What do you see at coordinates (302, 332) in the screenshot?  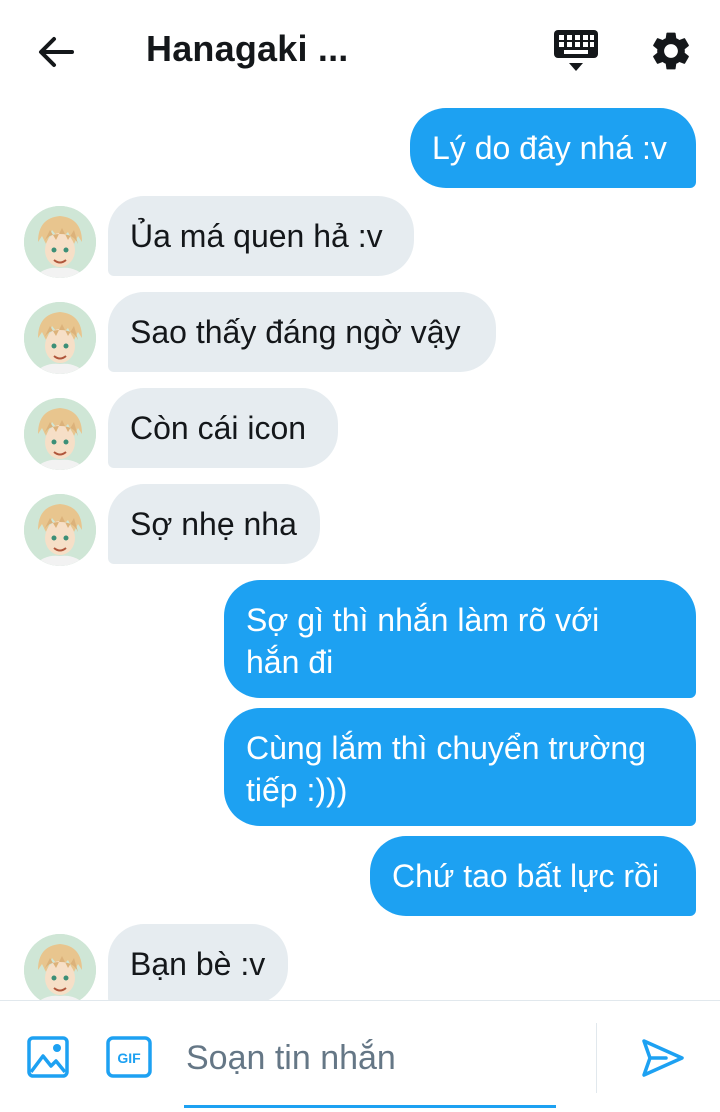 I see `incoming-message: Sao thấy đáng ngờ vậy` at bounding box center [302, 332].